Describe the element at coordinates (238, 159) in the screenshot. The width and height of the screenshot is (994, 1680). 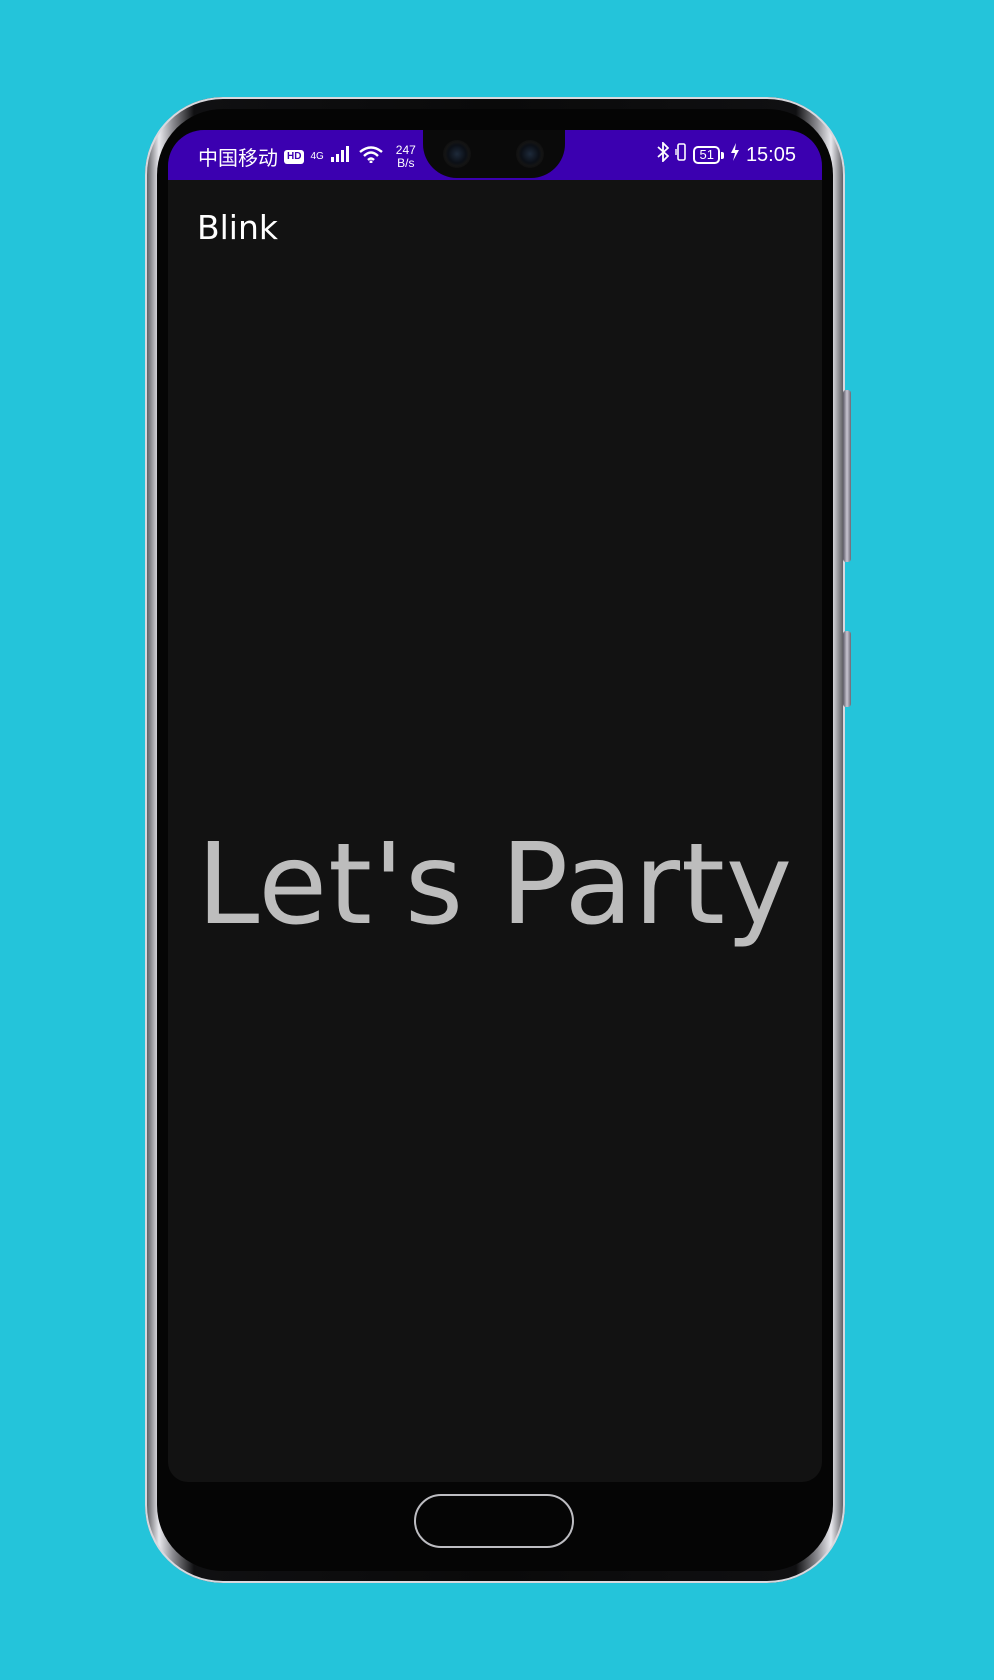
I see `carrier-label: 中国移动` at that location.